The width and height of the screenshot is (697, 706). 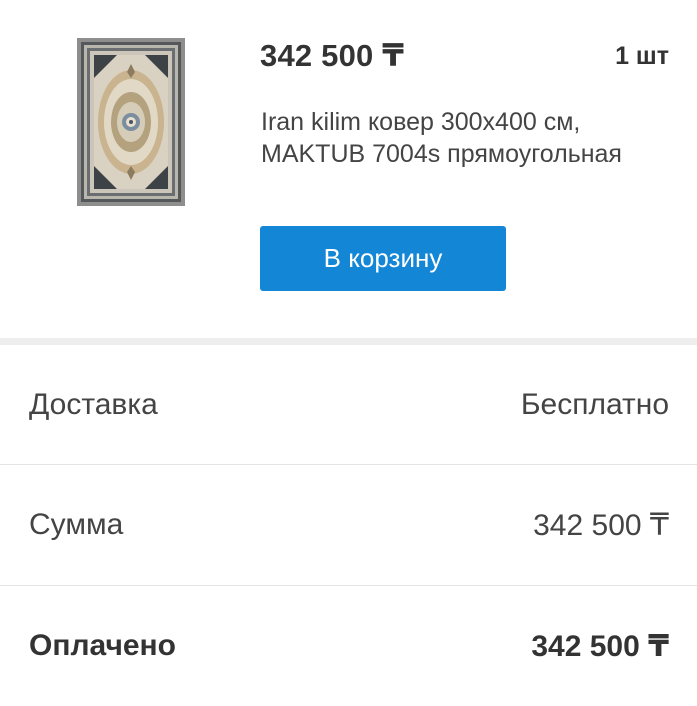 What do you see at coordinates (600, 646) in the screenshot?
I see `paid-value: 342 500 ₸` at bounding box center [600, 646].